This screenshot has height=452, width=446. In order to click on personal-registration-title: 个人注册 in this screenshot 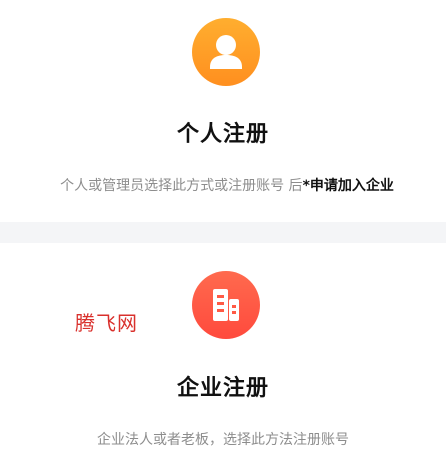, I will do `click(222, 134)`.